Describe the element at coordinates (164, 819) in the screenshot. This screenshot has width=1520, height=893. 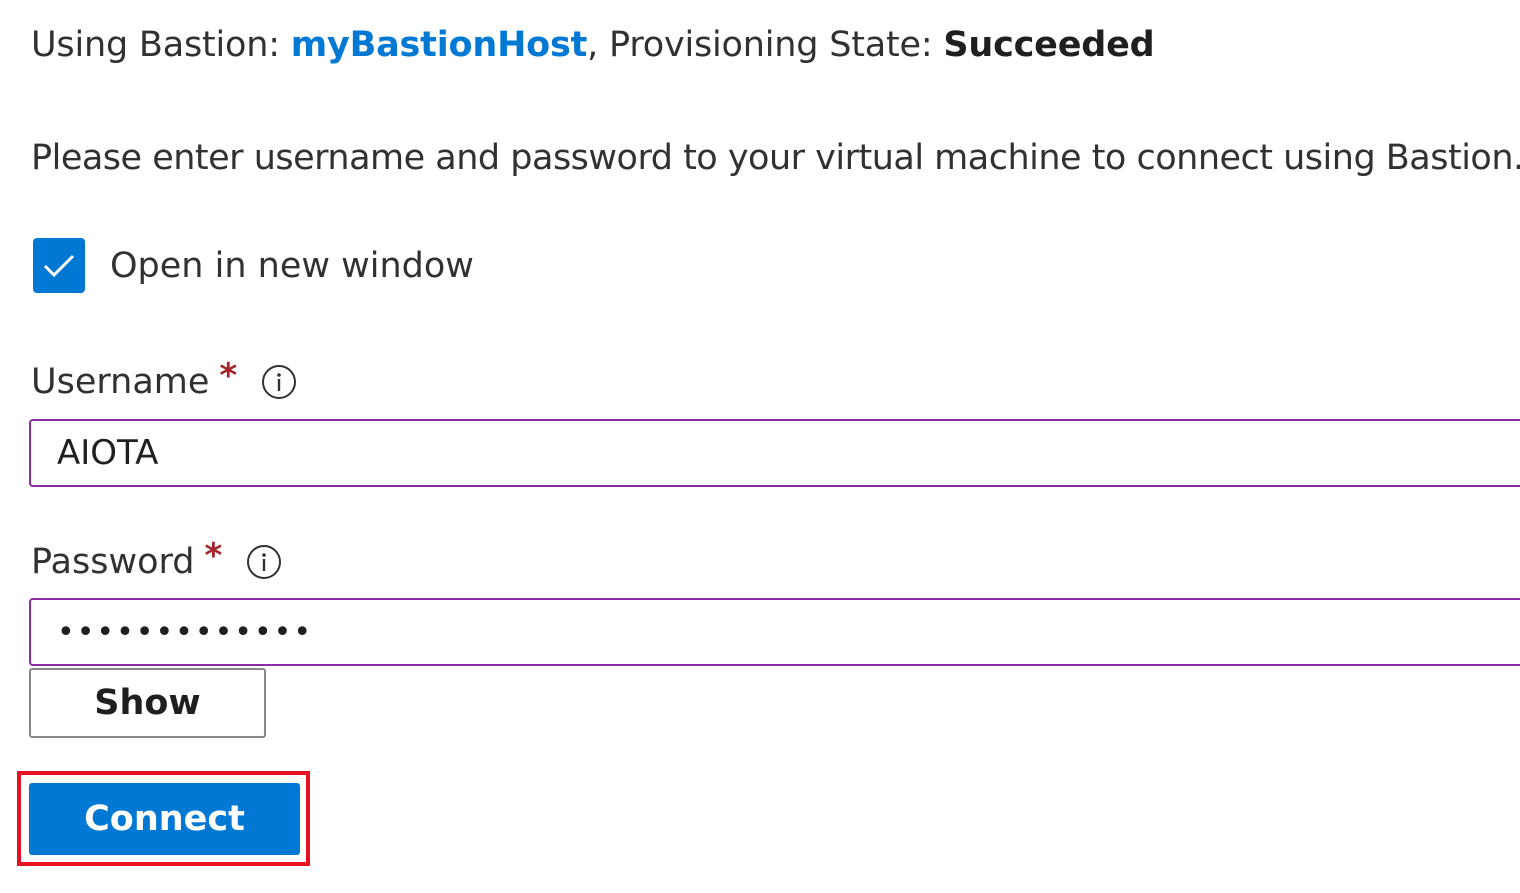
I see `connect-button: Connect` at that location.